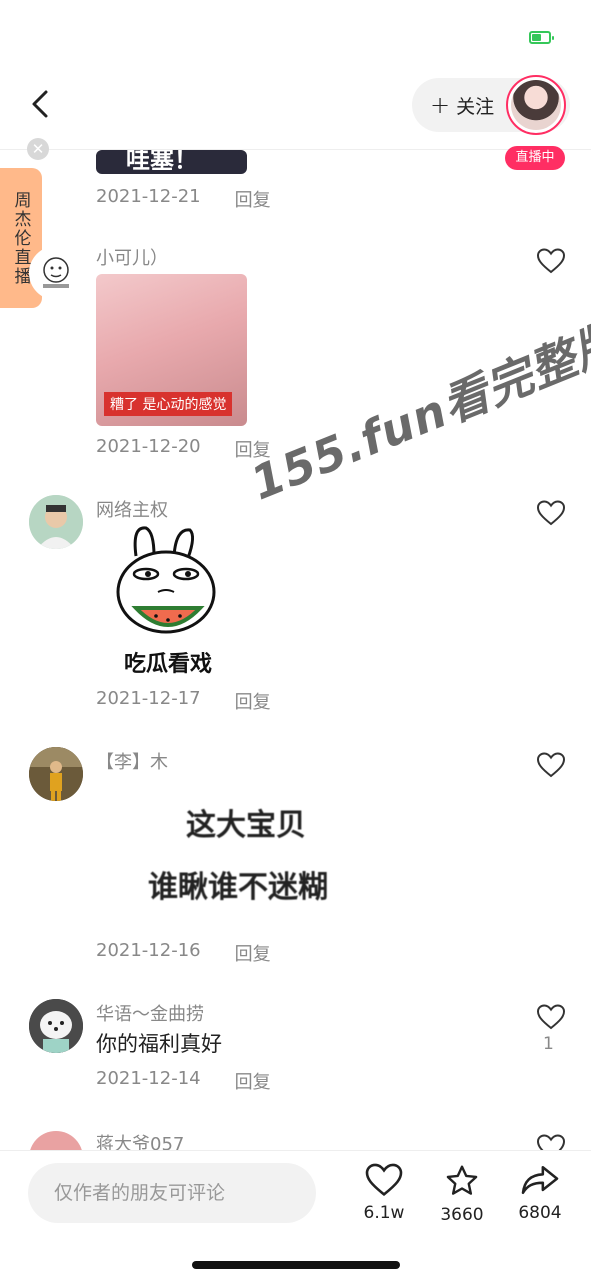  What do you see at coordinates (132, 257) in the screenshot?
I see `comment-username: 小可儿）` at bounding box center [132, 257].